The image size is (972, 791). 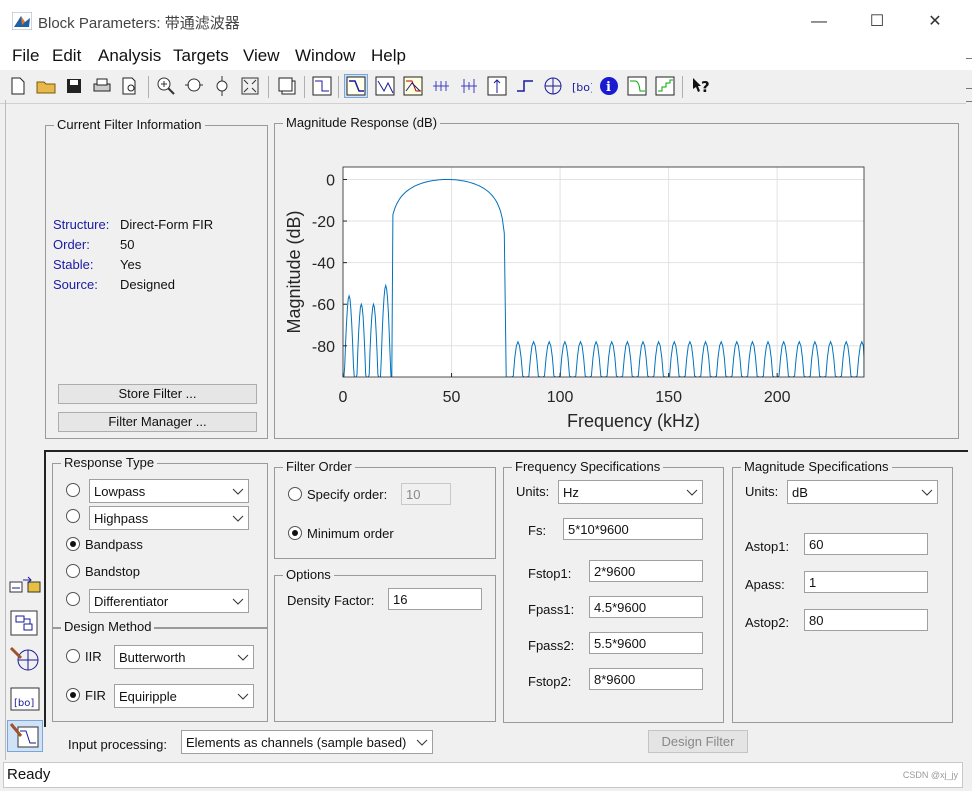 I want to click on close-button: ✕, so click(x=935, y=22).